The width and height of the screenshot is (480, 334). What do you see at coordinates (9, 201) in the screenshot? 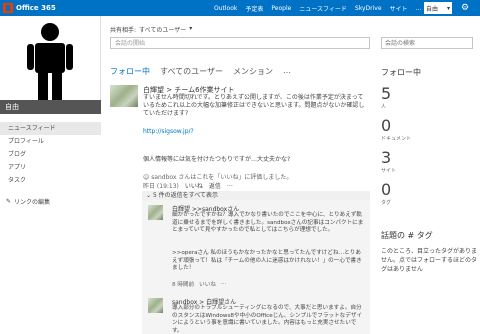
I see `pencil-icon: ✎` at bounding box center [9, 201].